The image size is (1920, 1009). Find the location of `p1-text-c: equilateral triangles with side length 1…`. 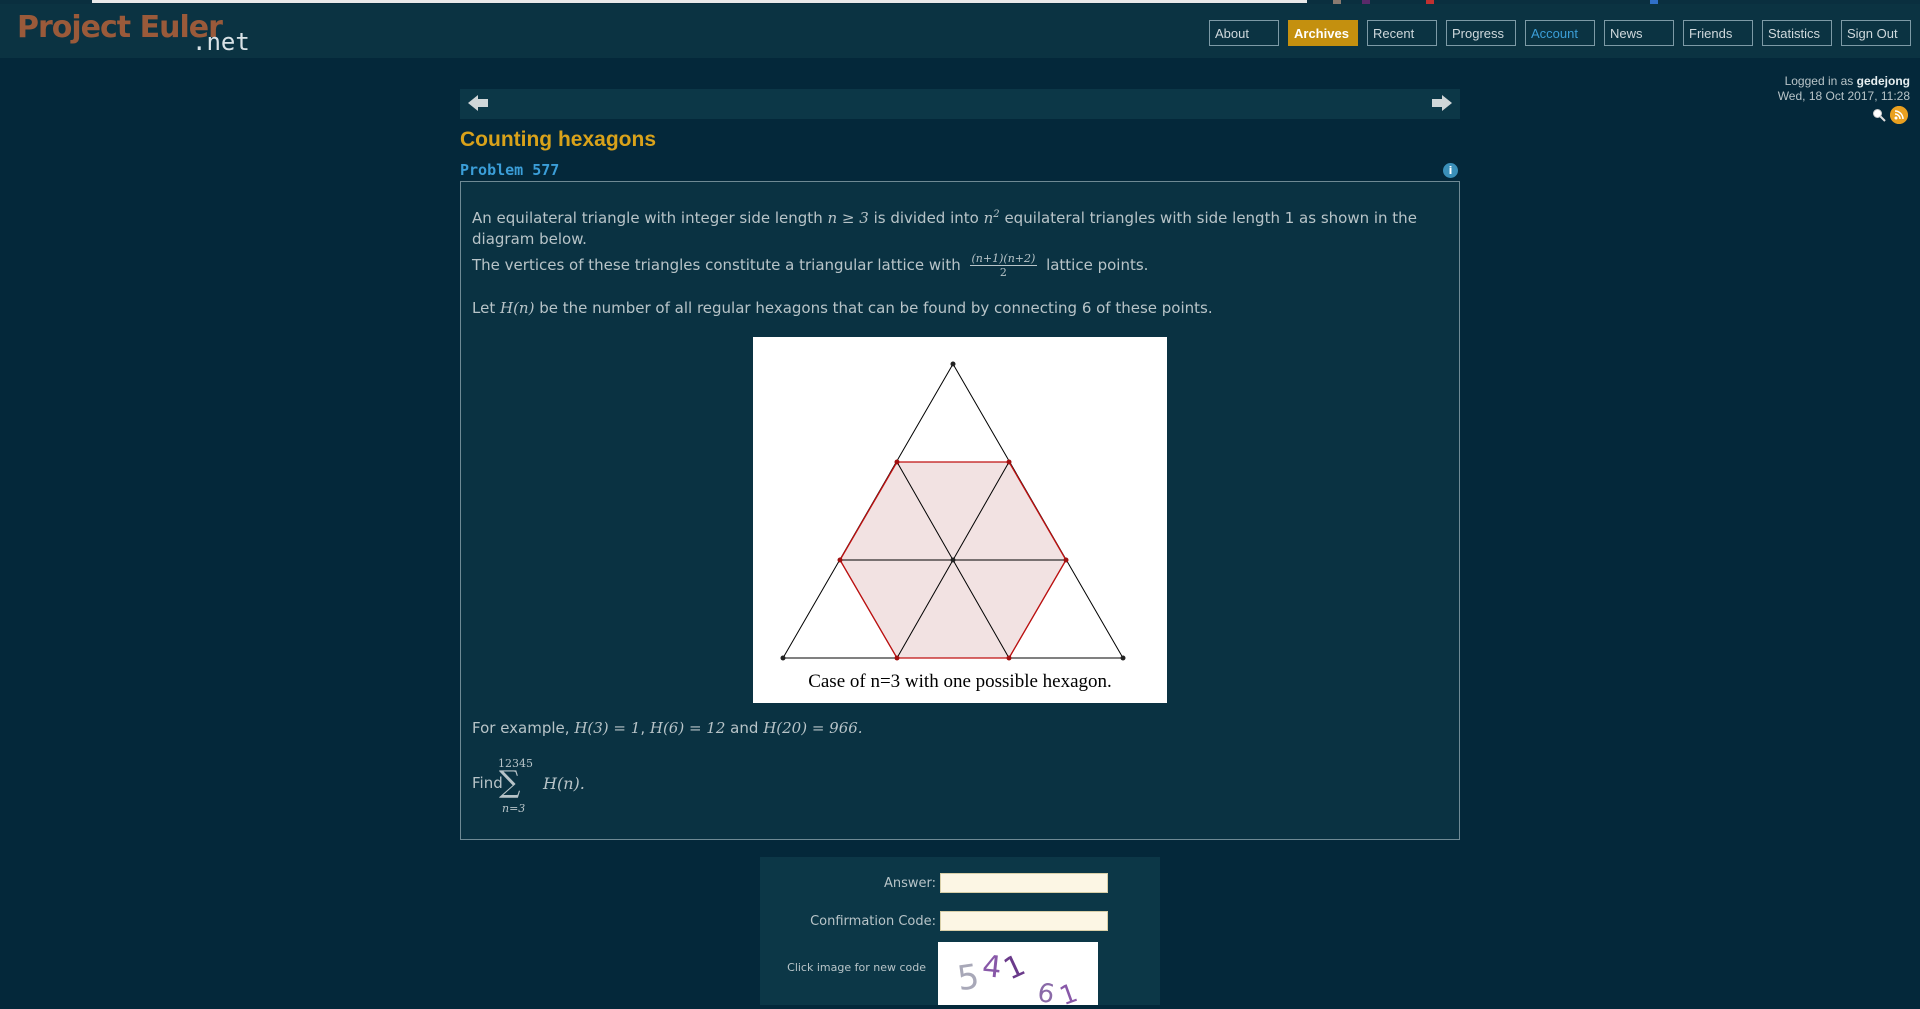

p1-text-c: equilateral triangles with side length 1… is located at coordinates (1210, 218).